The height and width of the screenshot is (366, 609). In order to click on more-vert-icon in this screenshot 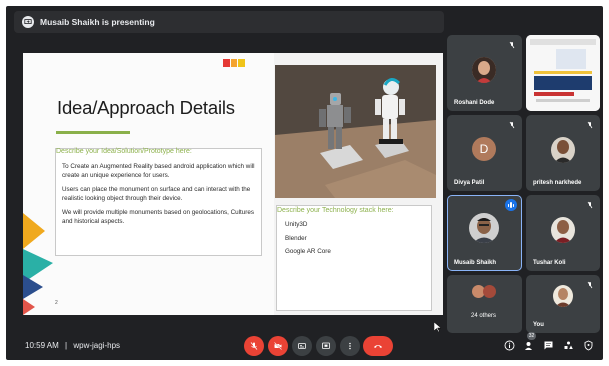, I will do `click(350, 346)`.